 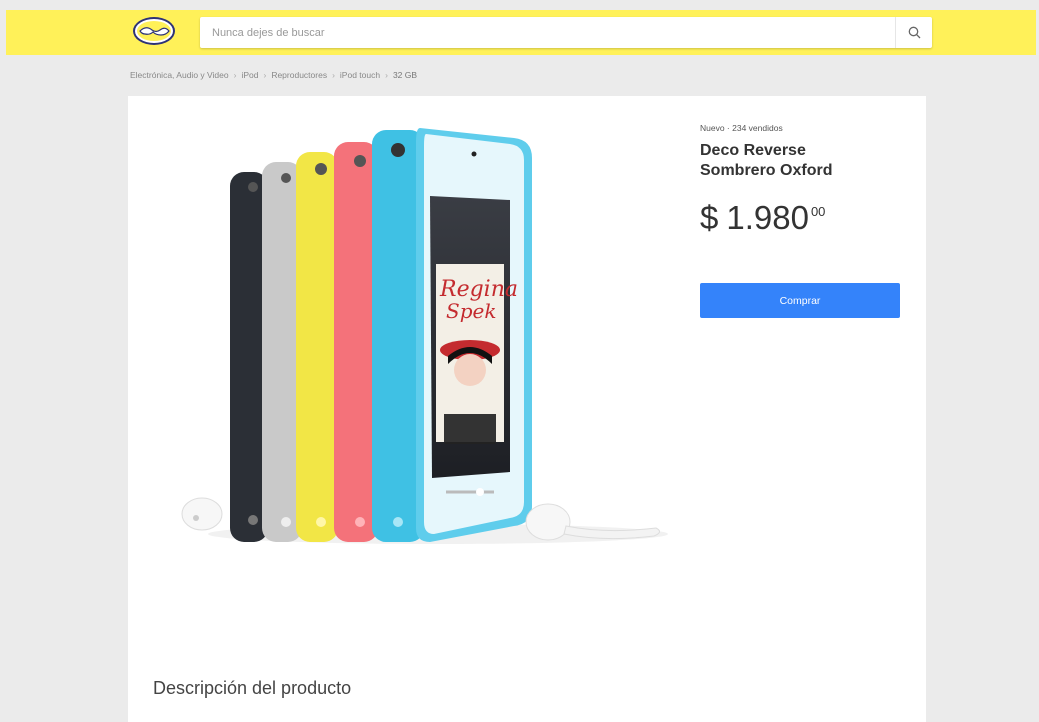 I want to click on breadcrumb-item-reproductores: Reproductores, so click(x=299, y=75).